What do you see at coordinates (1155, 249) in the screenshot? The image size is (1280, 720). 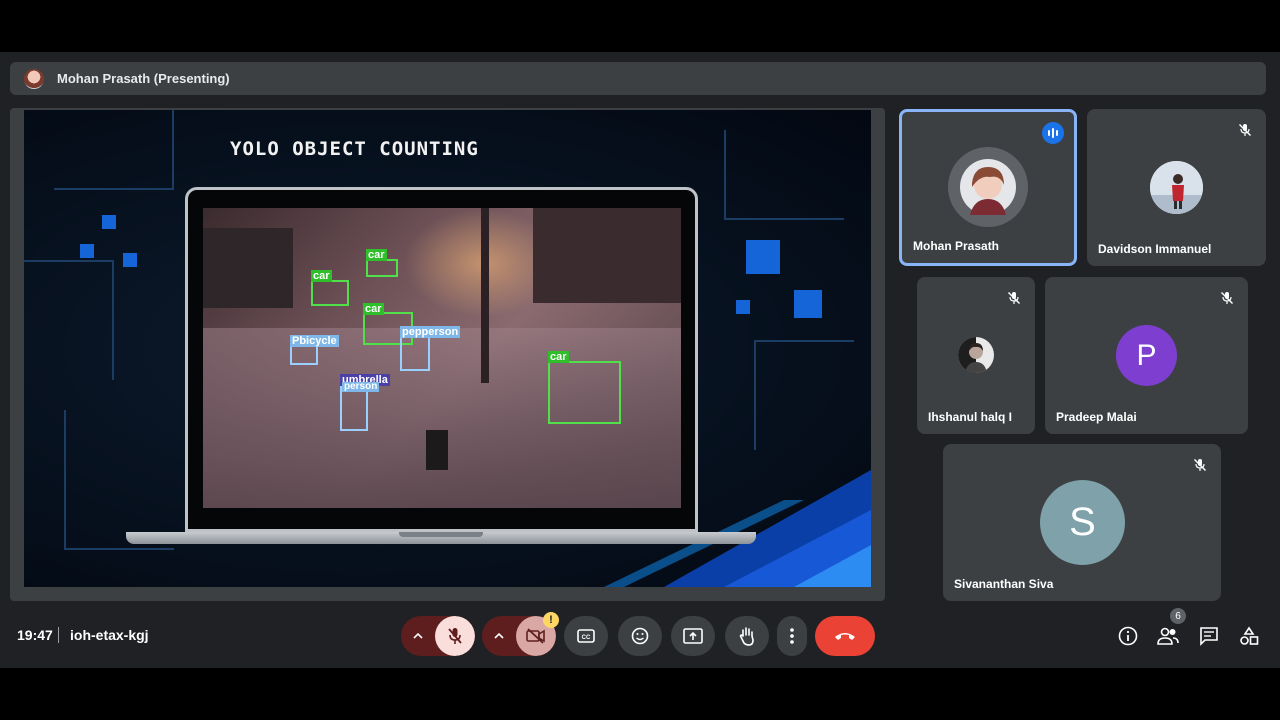 I see `participant-name: Davidson Immanuel` at bounding box center [1155, 249].